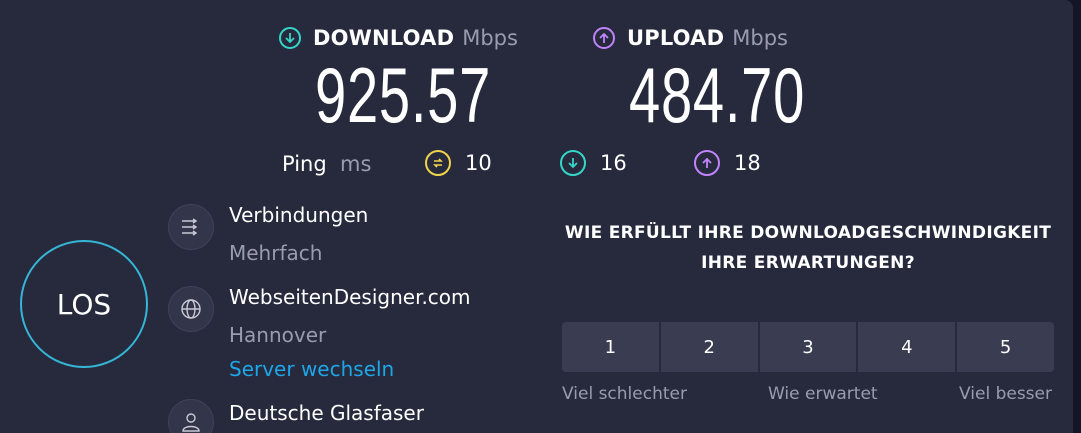 The image size is (1081, 433). I want to click on rating-option-5: 5, so click(1005, 347).